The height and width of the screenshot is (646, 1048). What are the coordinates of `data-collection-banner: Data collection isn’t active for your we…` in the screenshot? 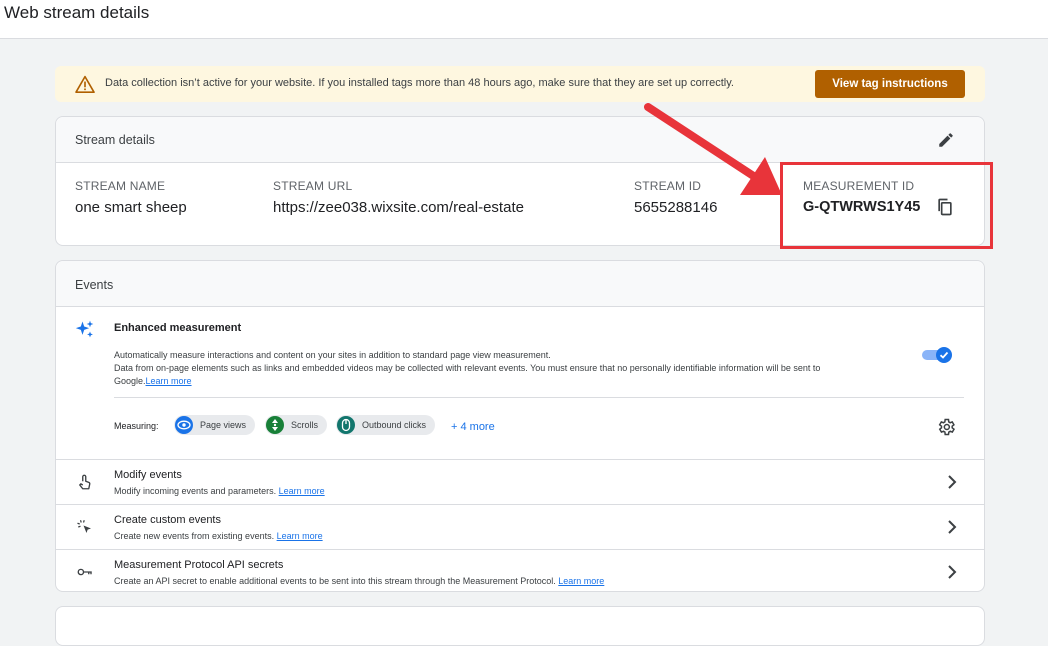 It's located at (520, 84).